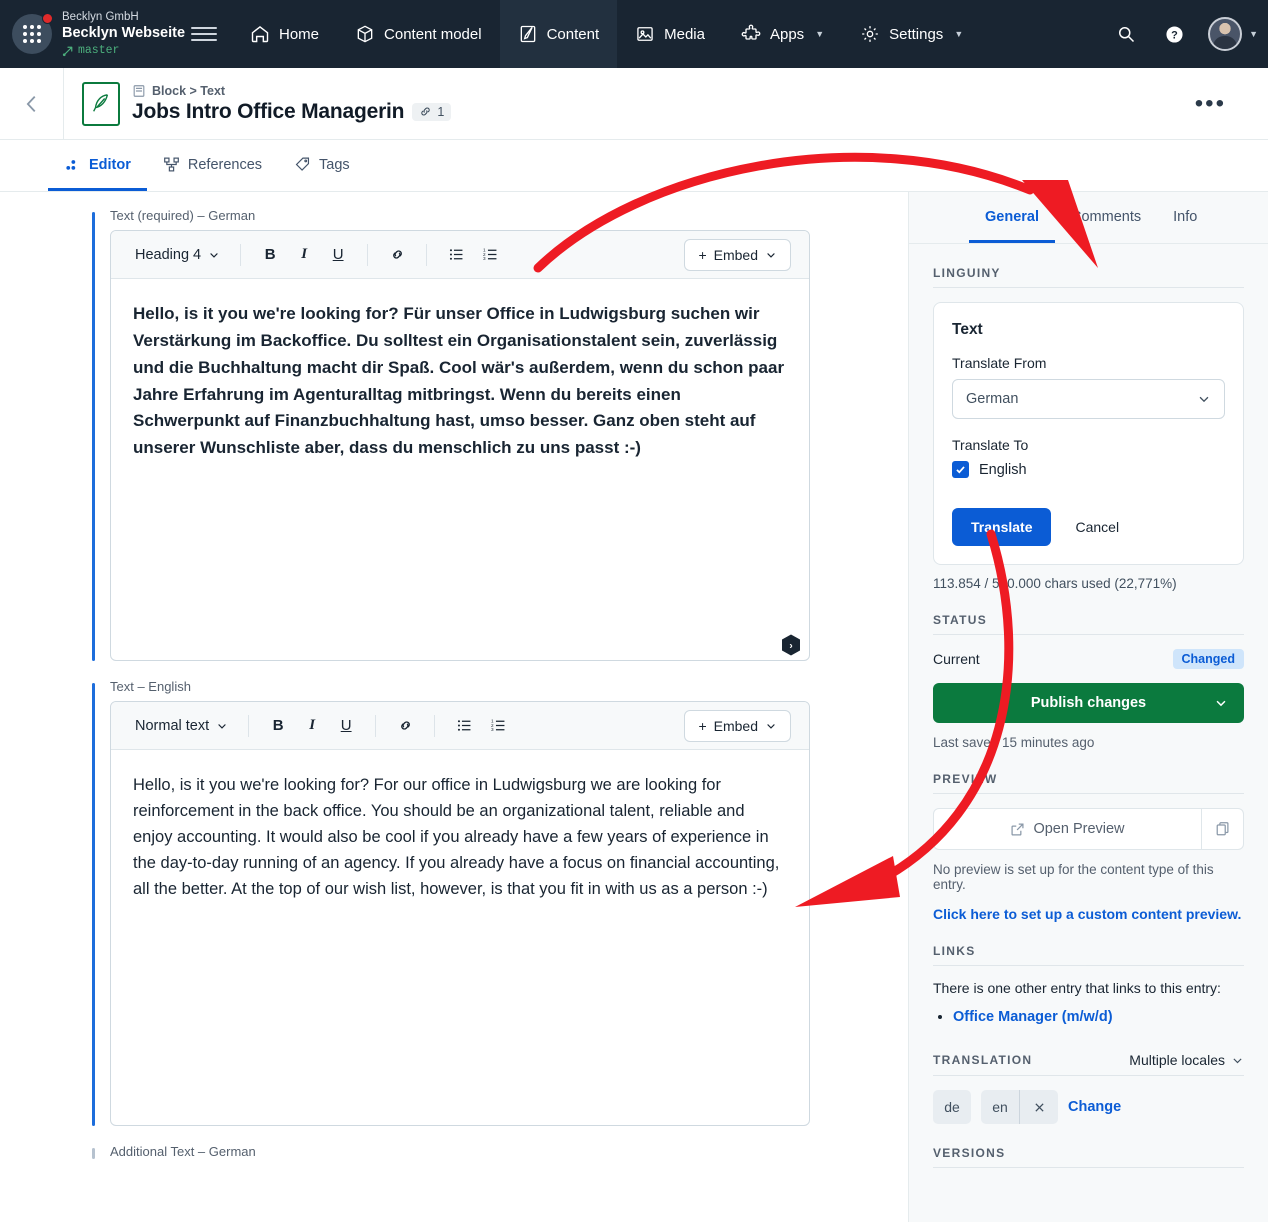  I want to click on nav-item-apps: Apps ▼, so click(782, 34).